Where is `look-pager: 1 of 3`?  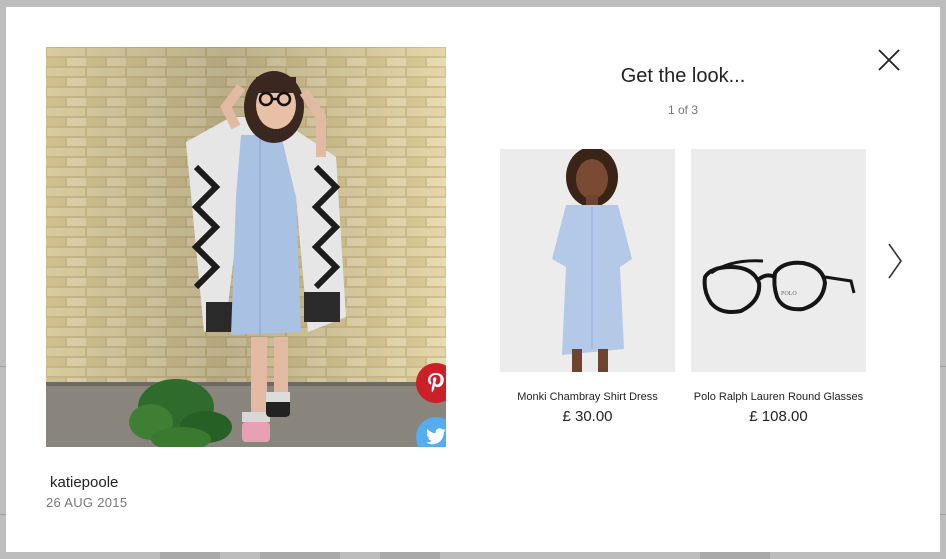
look-pager: 1 of 3 is located at coordinates (683, 110).